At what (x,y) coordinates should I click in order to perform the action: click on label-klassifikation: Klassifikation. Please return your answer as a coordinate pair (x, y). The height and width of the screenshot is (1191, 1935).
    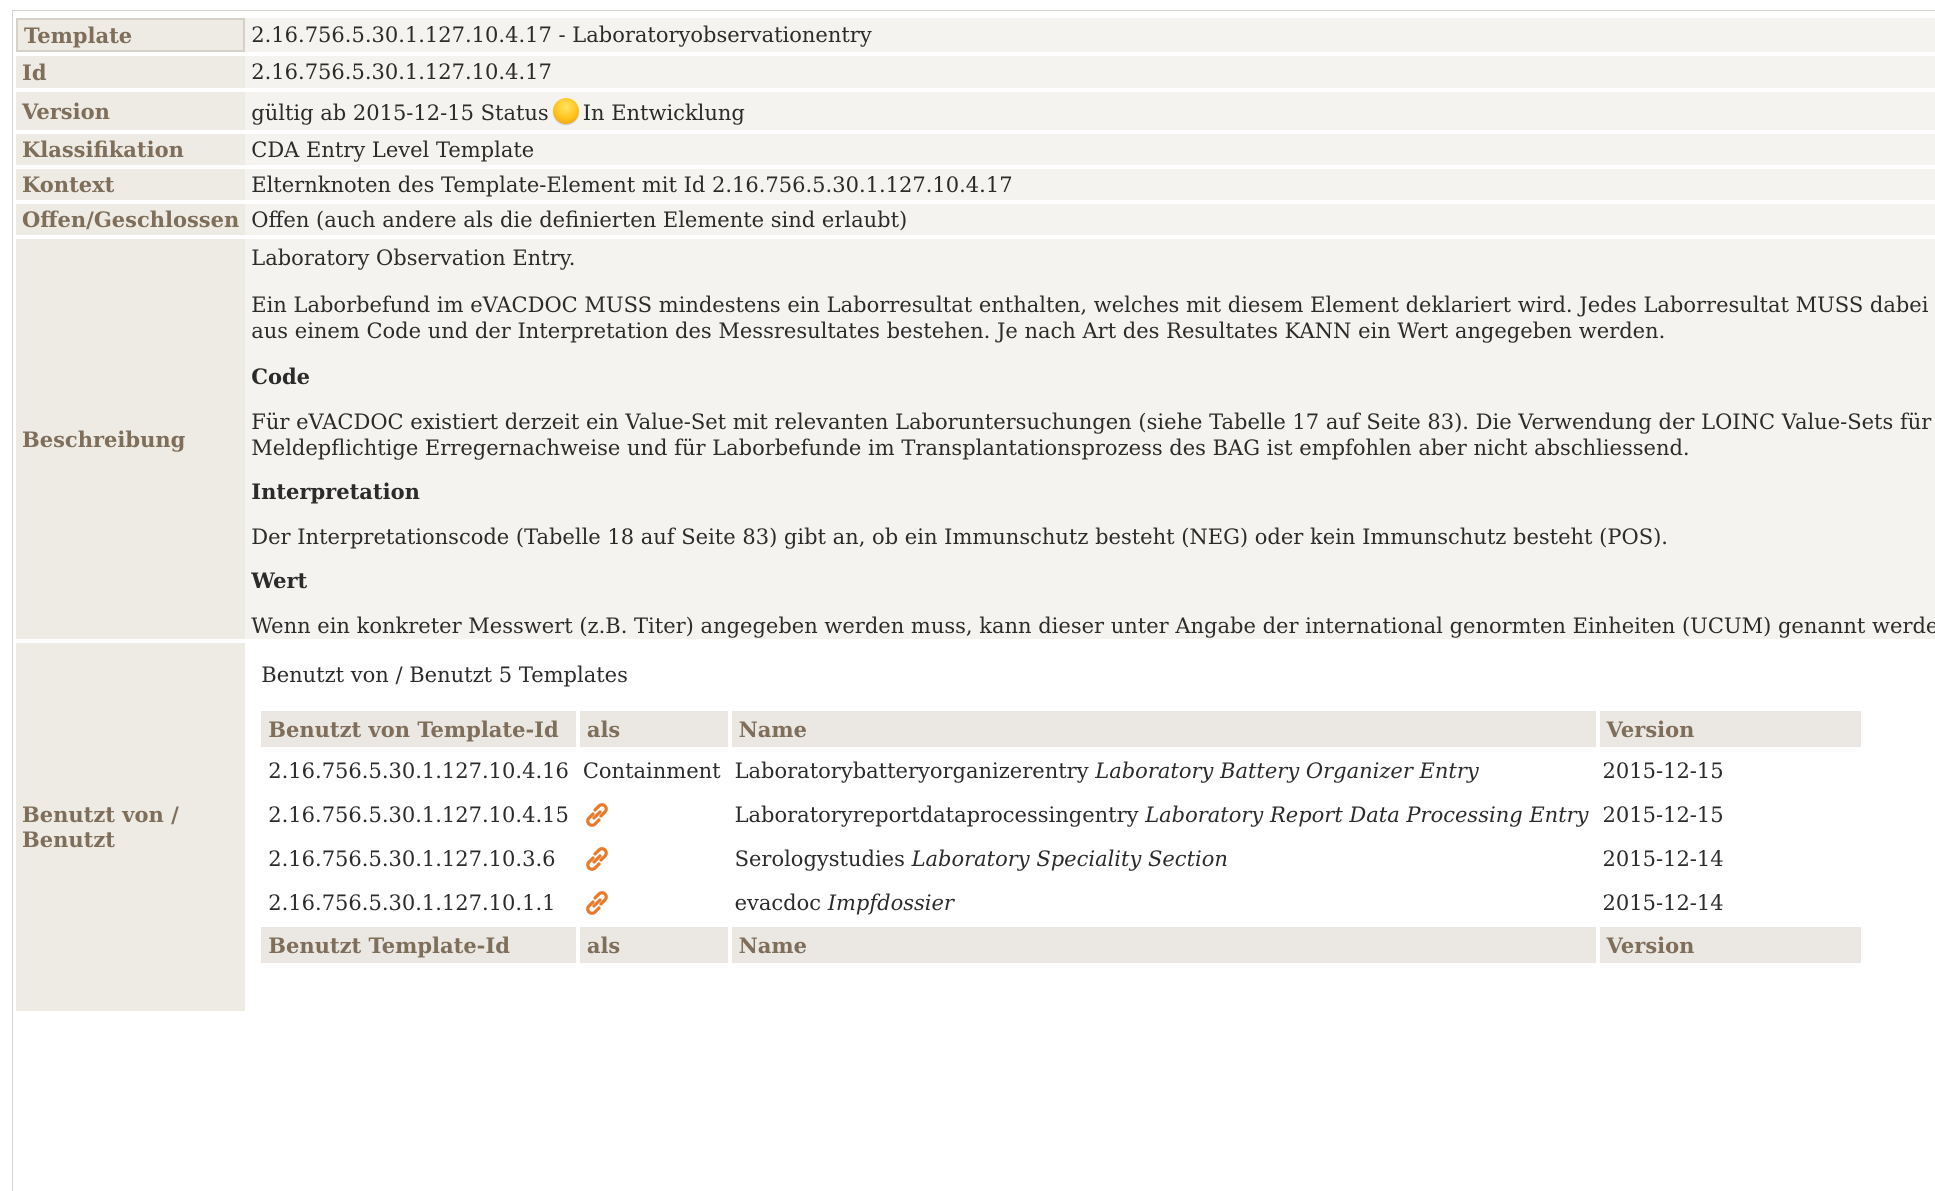
    Looking at the image, I should click on (131, 149).